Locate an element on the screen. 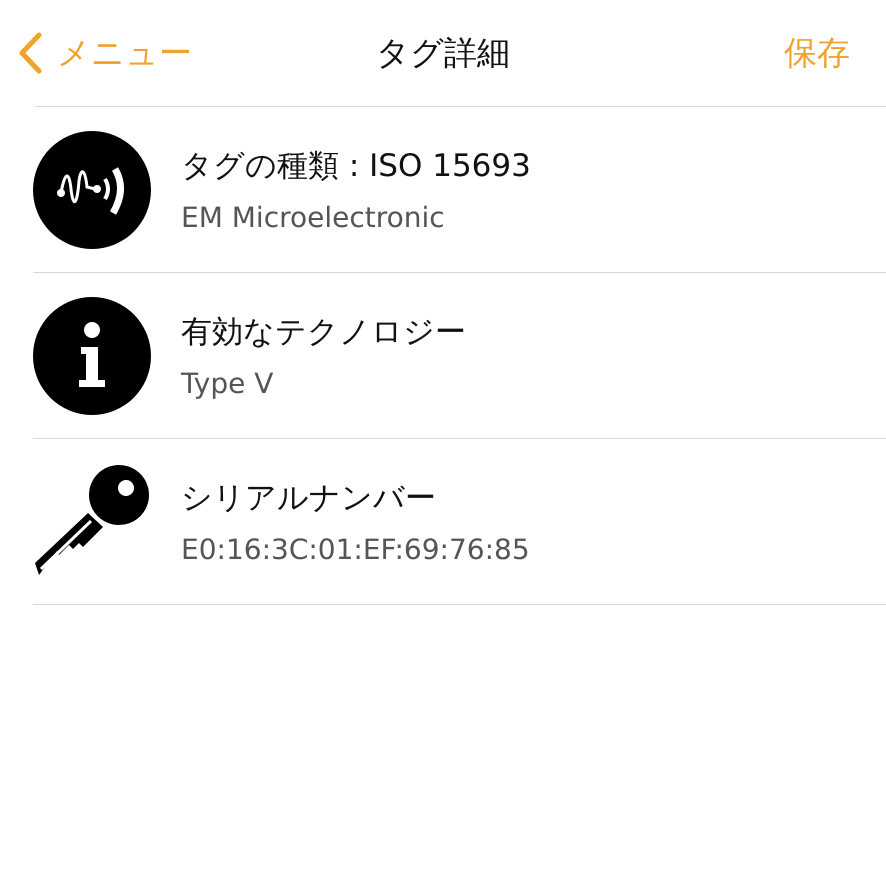  screen-title: タグ詳細 is located at coordinates (443, 53).